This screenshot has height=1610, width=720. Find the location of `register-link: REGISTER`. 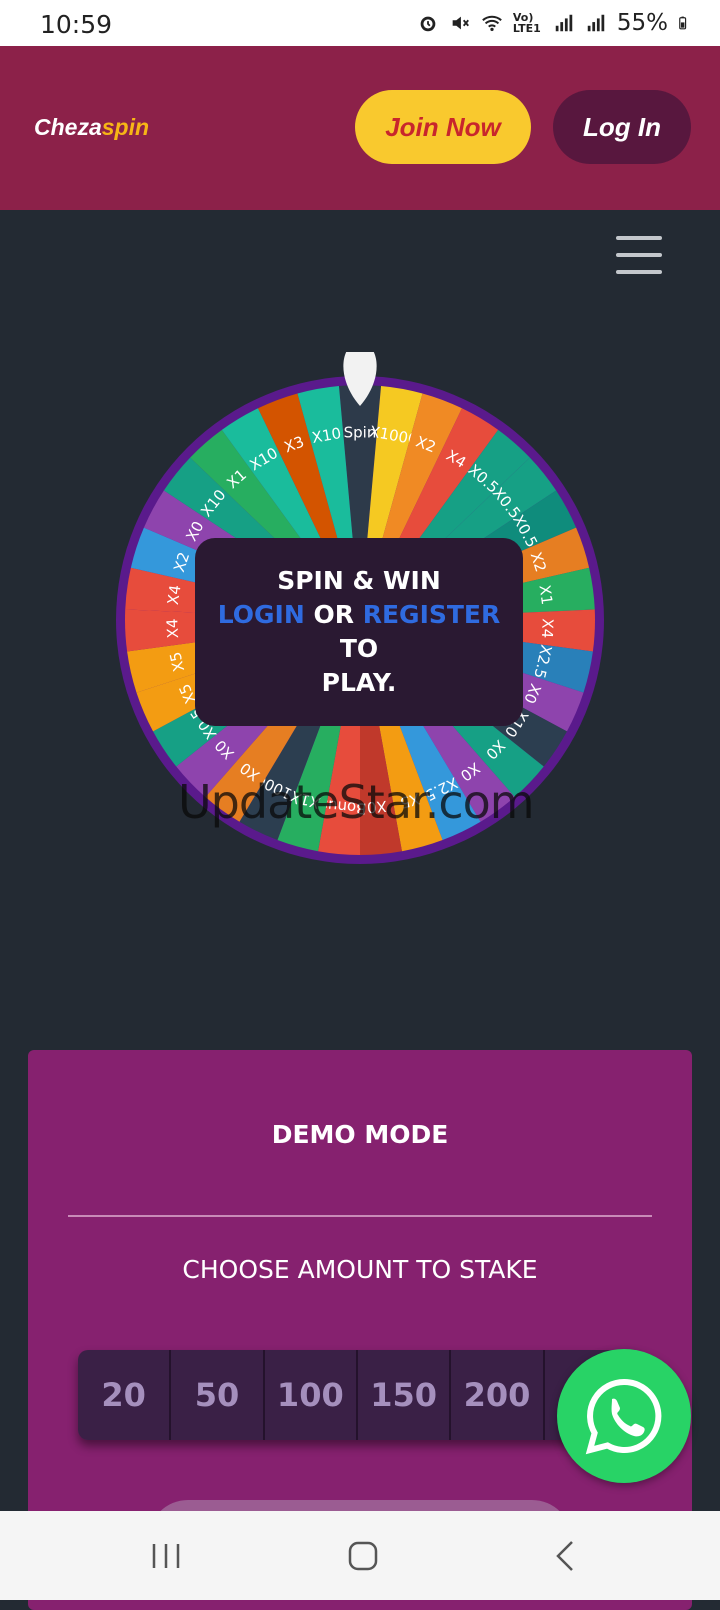

register-link: REGISTER is located at coordinates (432, 614).